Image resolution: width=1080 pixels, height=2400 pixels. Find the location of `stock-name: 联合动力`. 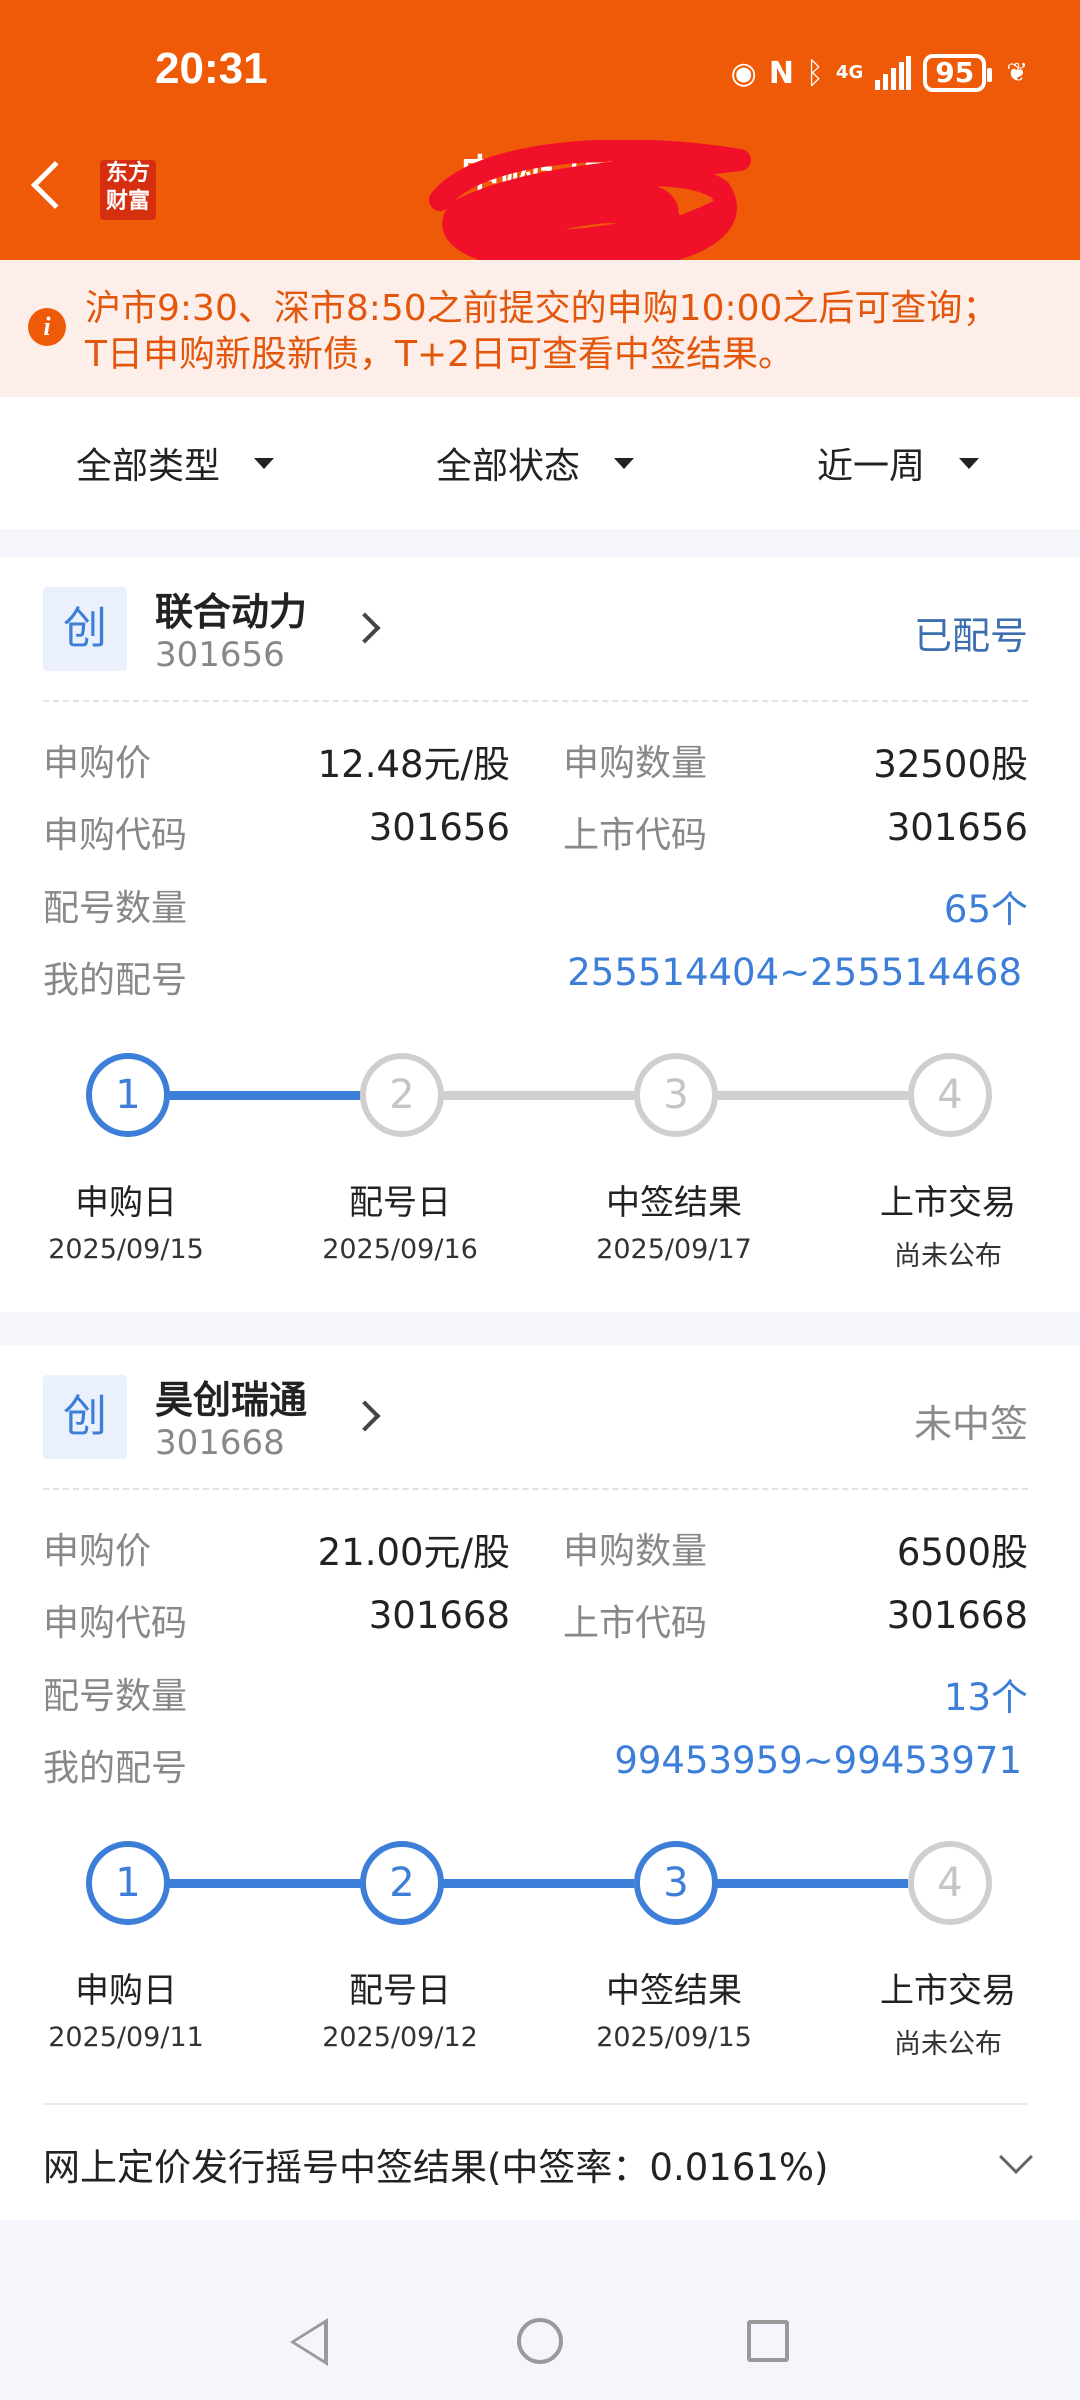

stock-name: 联合动力 is located at coordinates (231, 612).